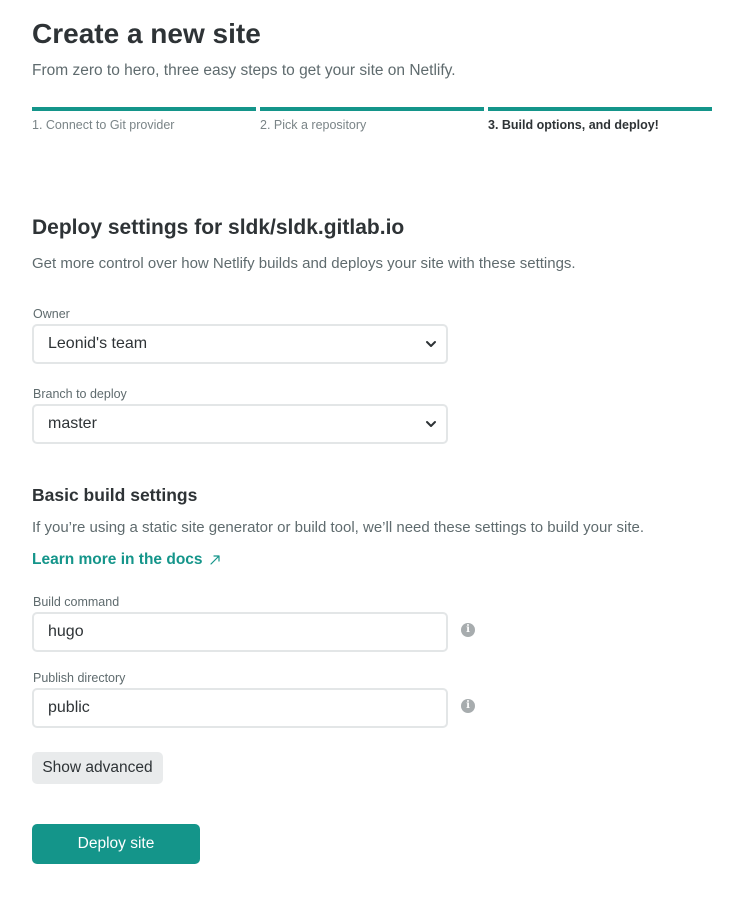 The height and width of the screenshot is (897, 752). I want to click on publish-directory-input: public, so click(240, 708).